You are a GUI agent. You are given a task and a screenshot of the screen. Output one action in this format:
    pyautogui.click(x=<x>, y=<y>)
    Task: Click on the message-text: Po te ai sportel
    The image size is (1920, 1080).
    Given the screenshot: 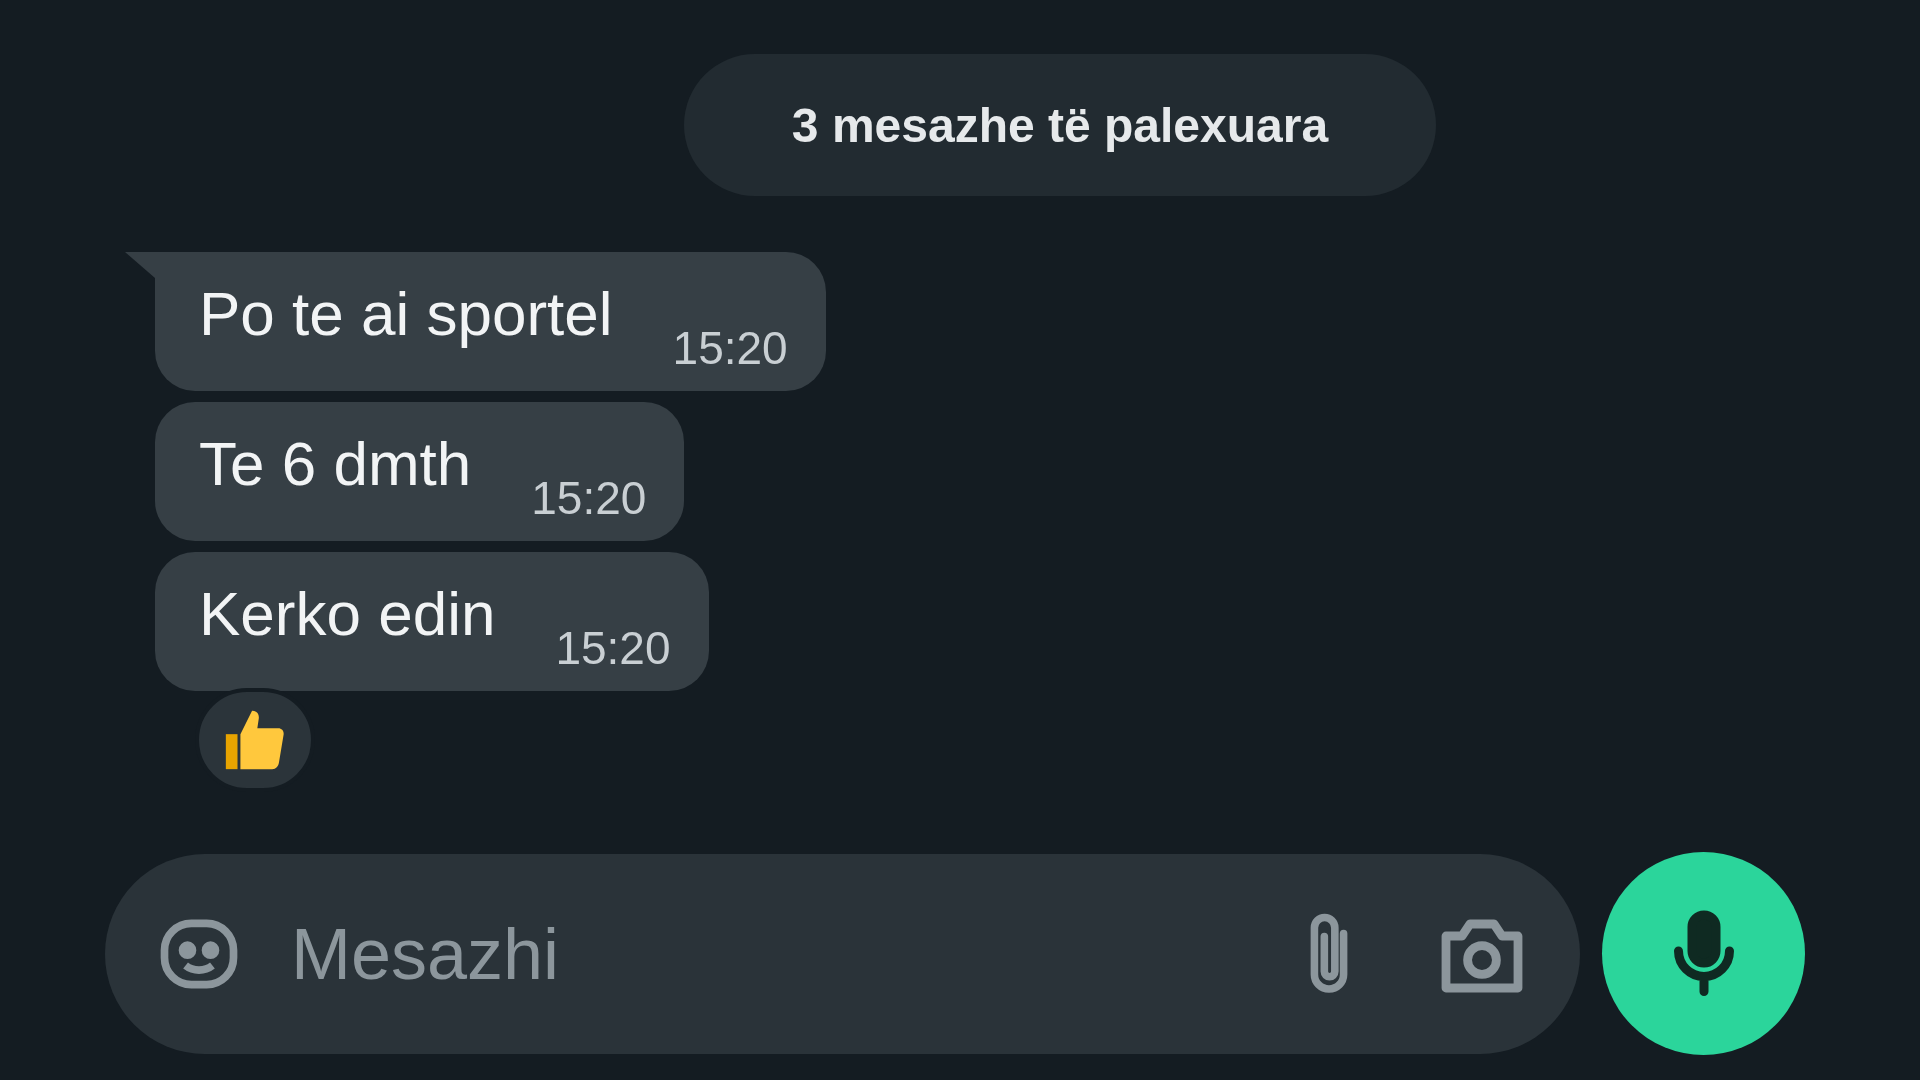 What is the action you would take?
    pyautogui.click(x=406, y=313)
    